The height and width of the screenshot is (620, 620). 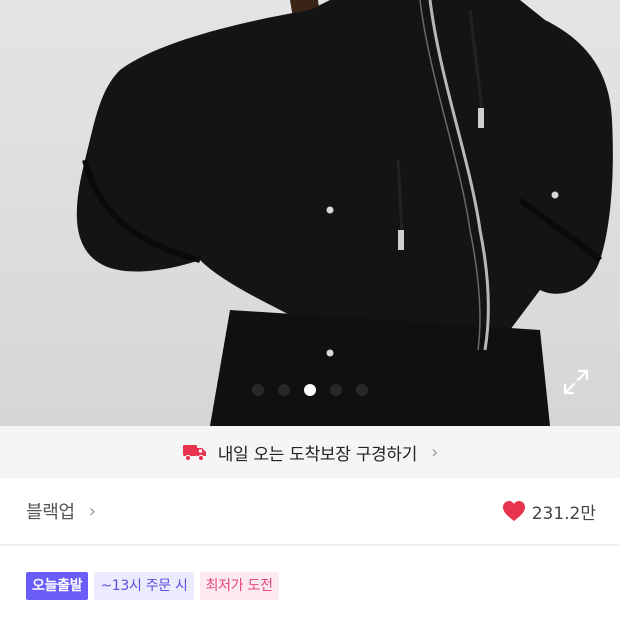 What do you see at coordinates (239, 586) in the screenshot?
I see `lowest-price-badge: 최저가 도전` at bounding box center [239, 586].